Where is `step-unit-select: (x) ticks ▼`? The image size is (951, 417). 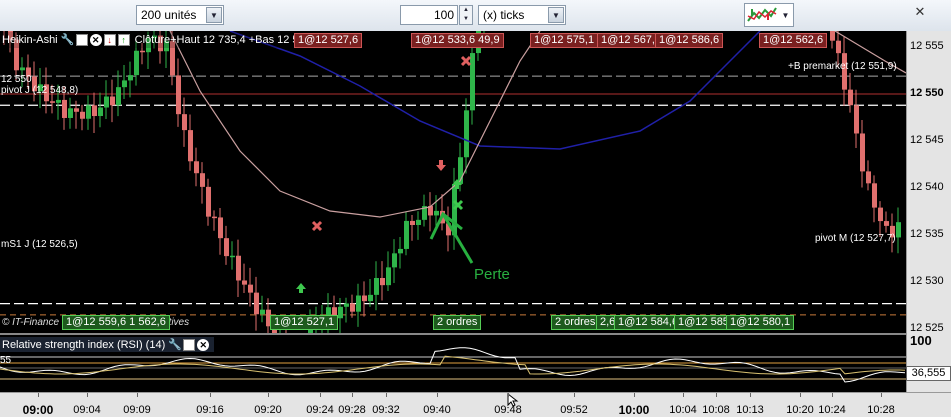
step-unit-select: (x) ticks ▼ is located at coordinates (522, 15).